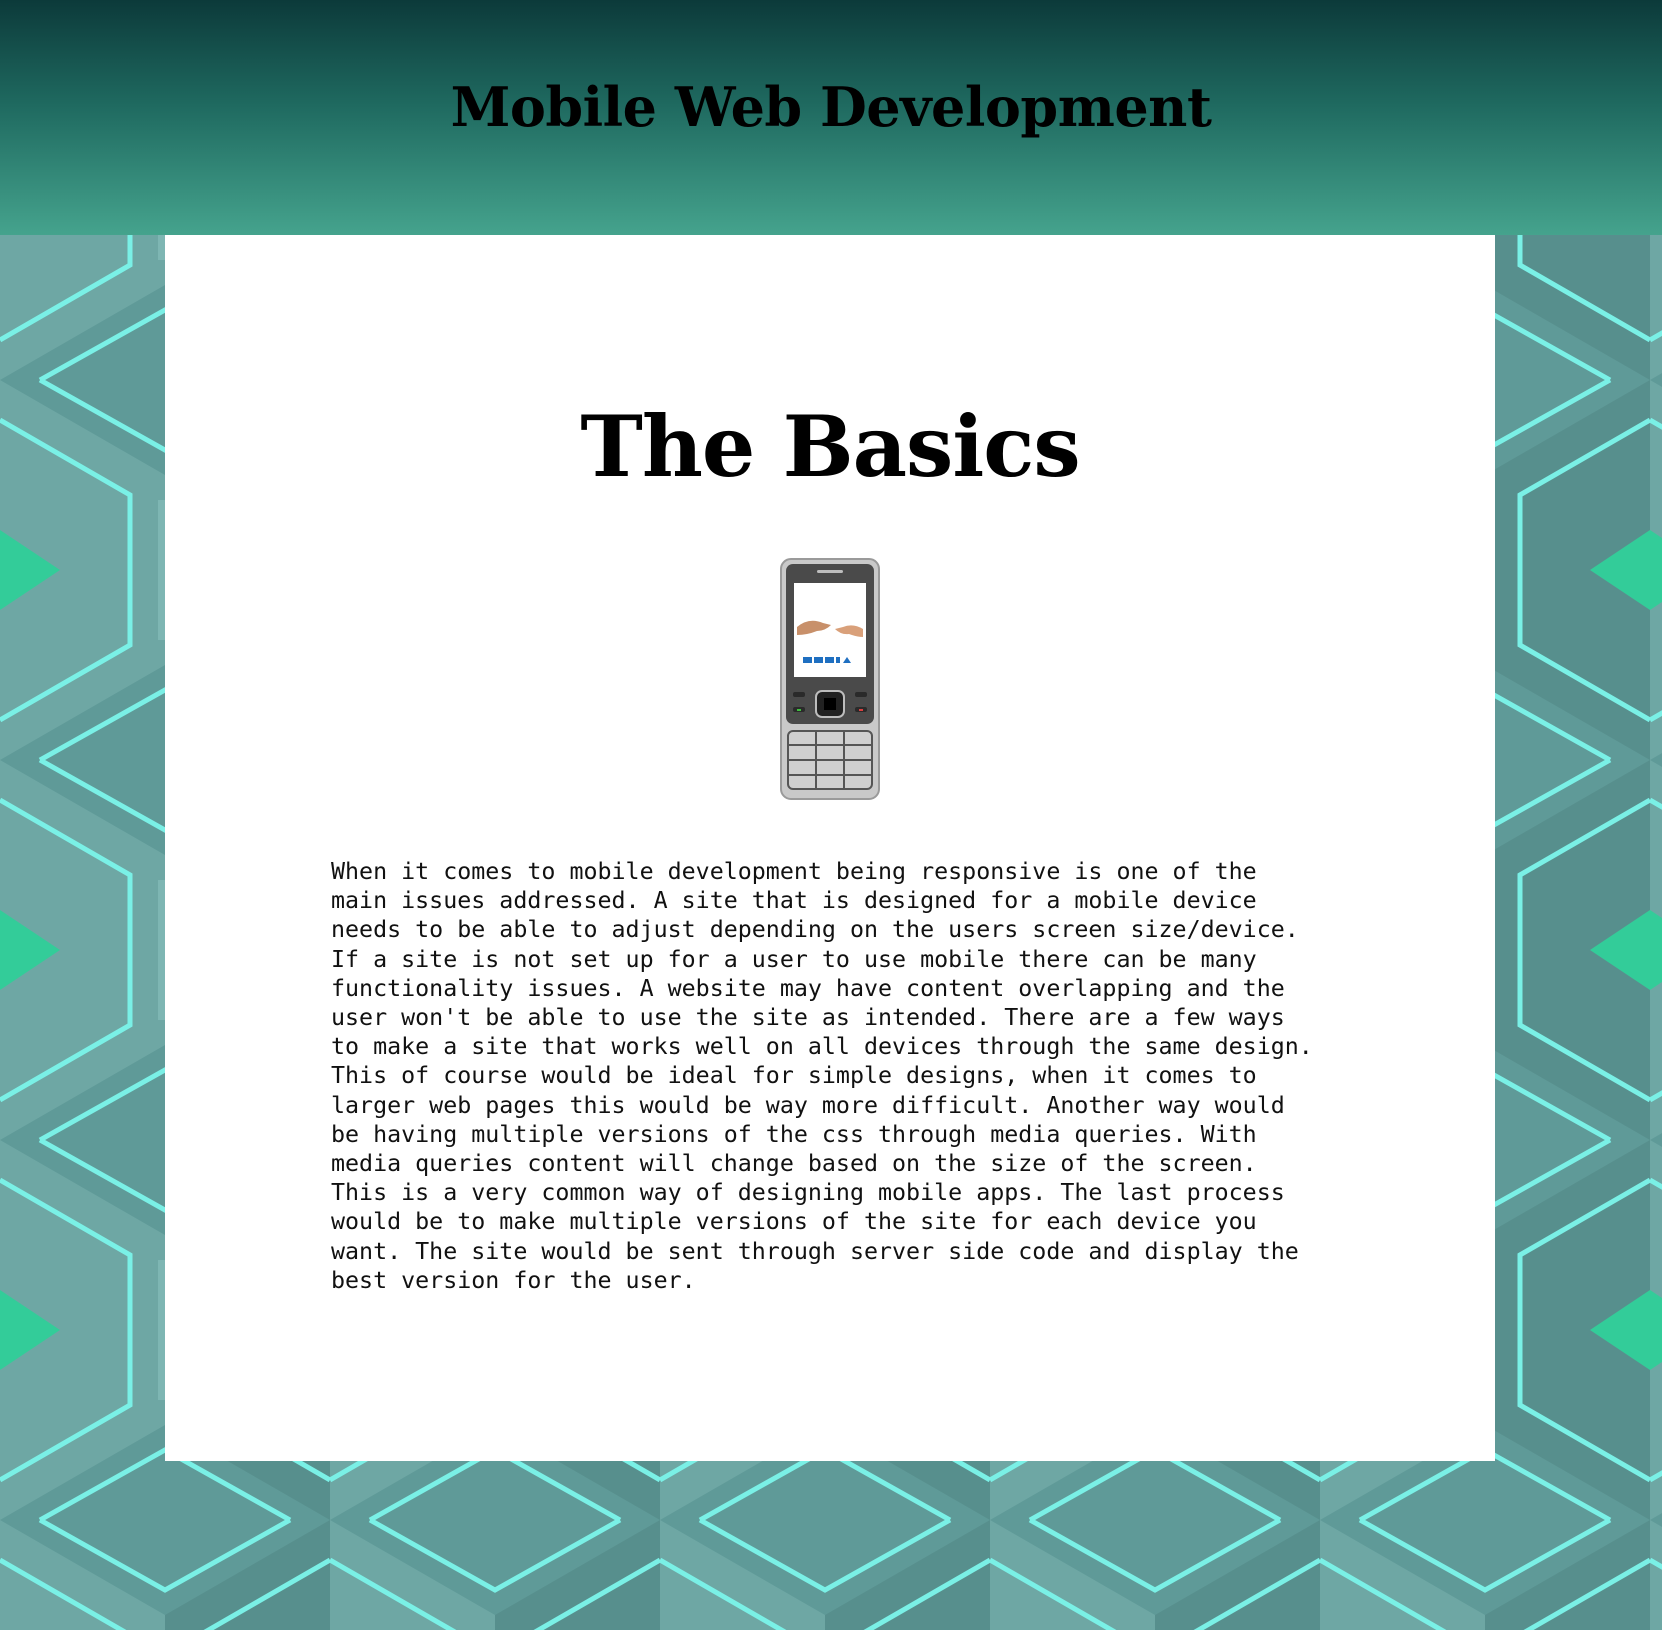 The image size is (1662, 1630). I want to click on site-header: Mobile Web Development, so click(831, 117).